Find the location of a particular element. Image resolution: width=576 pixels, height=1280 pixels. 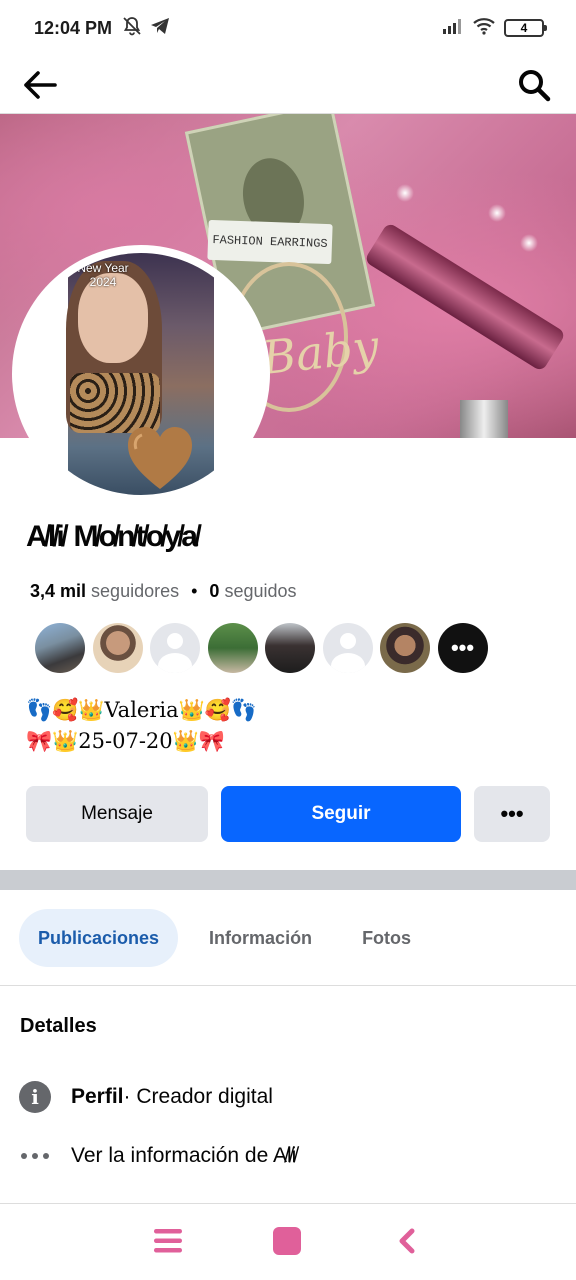

battery-icon: 4 is located at coordinates (525, 28).